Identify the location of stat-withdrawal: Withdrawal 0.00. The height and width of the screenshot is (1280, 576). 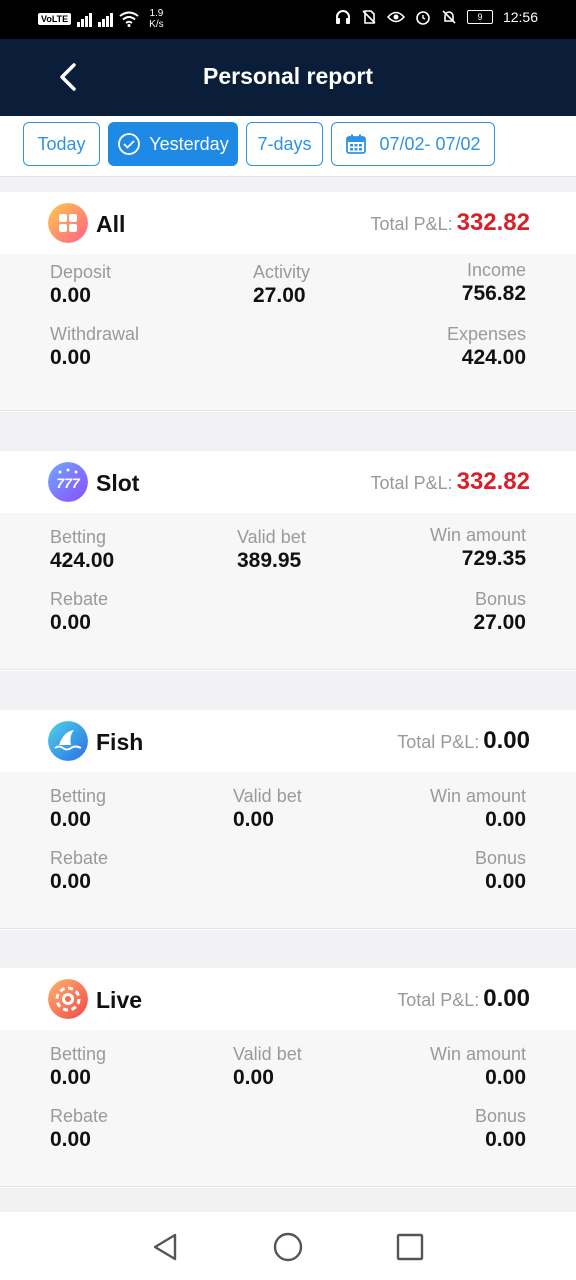
(95, 346).